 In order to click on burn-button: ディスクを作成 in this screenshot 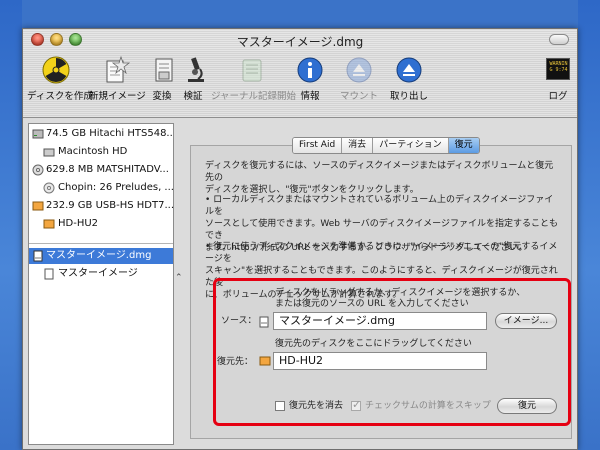, I will do `click(60, 78)`.